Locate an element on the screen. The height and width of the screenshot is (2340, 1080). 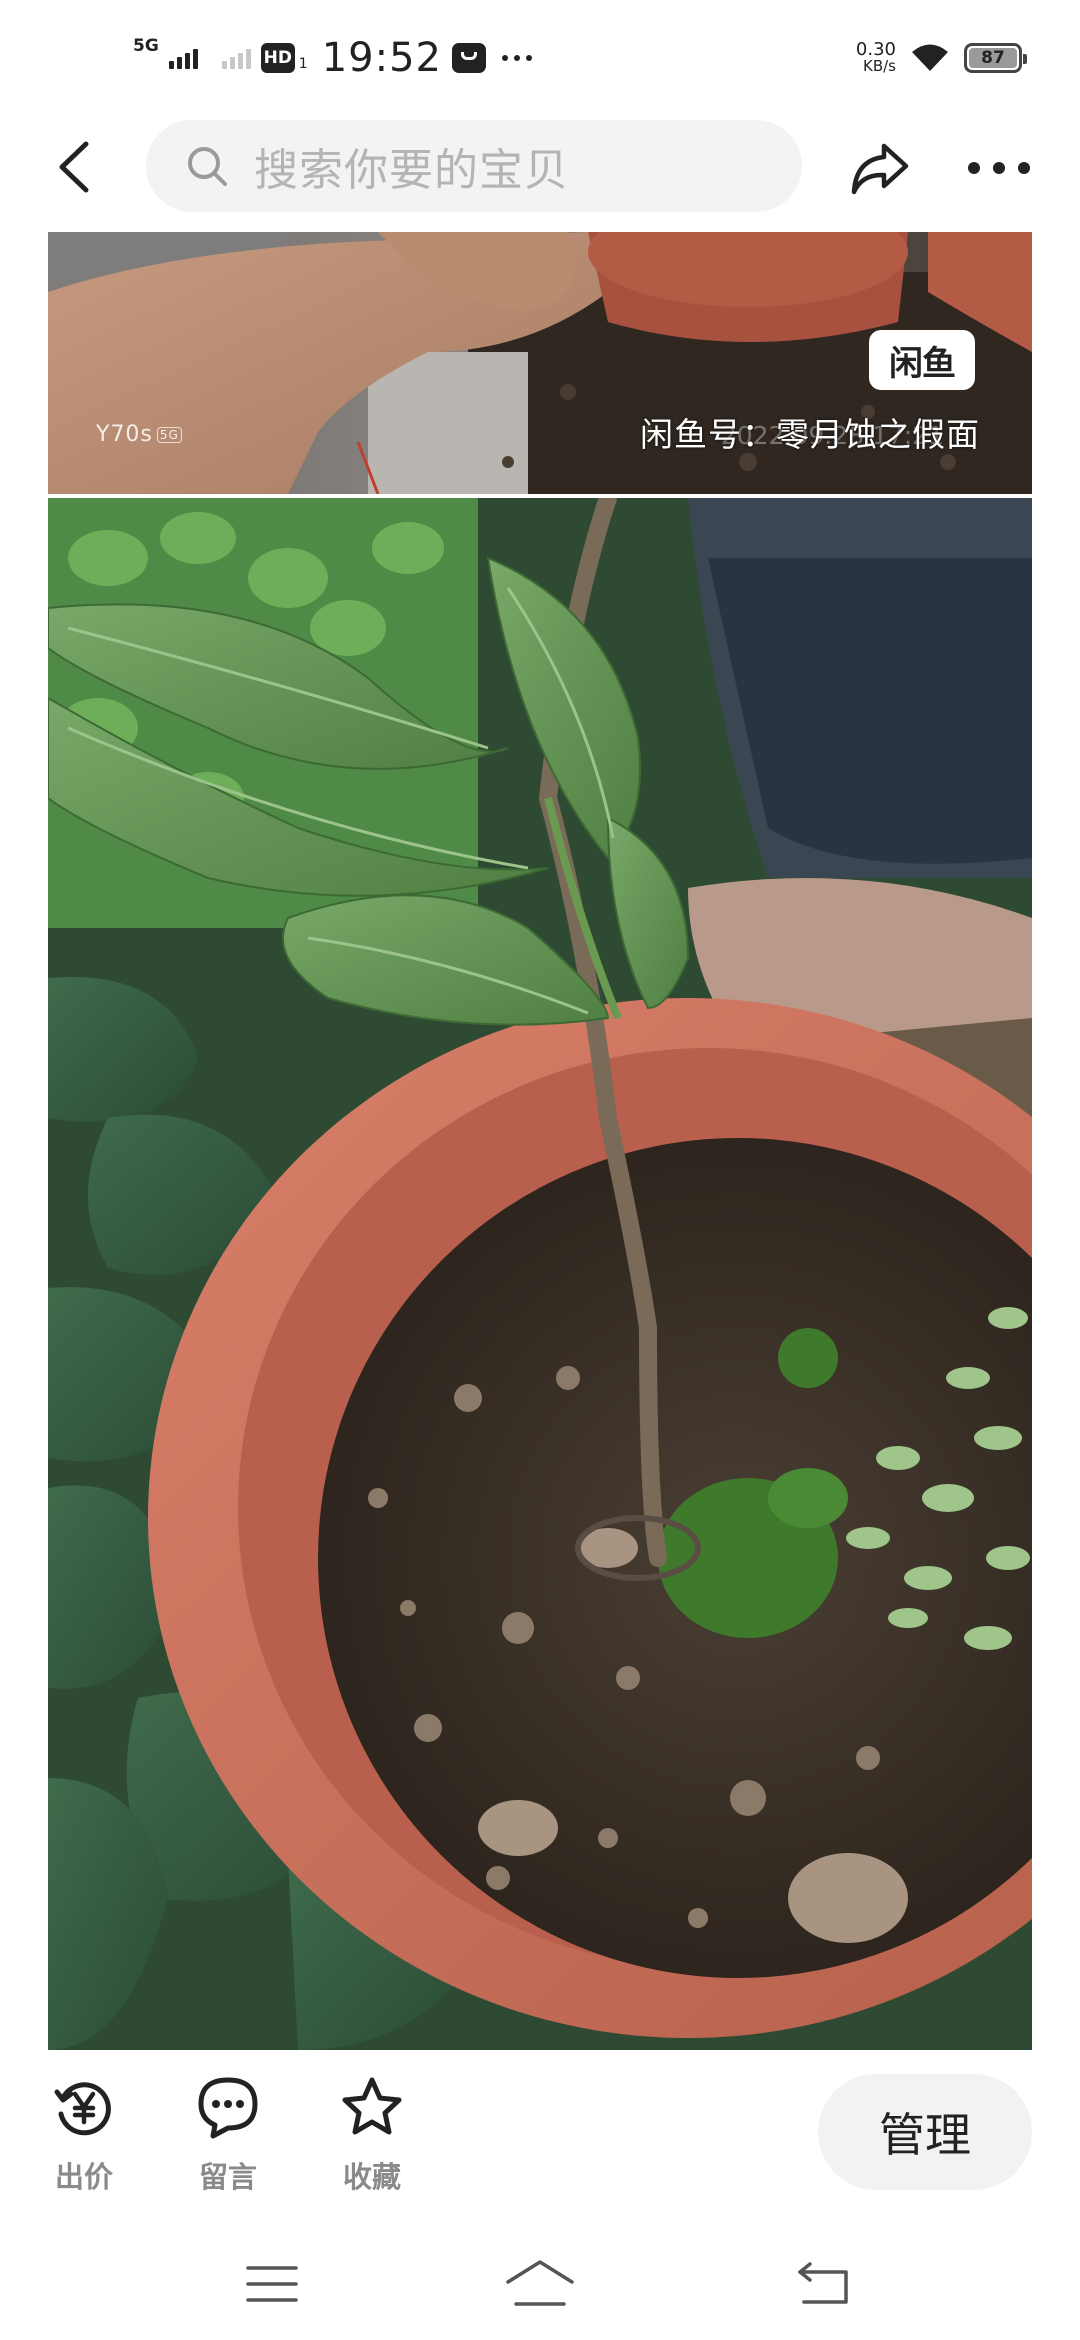
network-speed: 0.30 KB/s is located at coordinates (876, 58).